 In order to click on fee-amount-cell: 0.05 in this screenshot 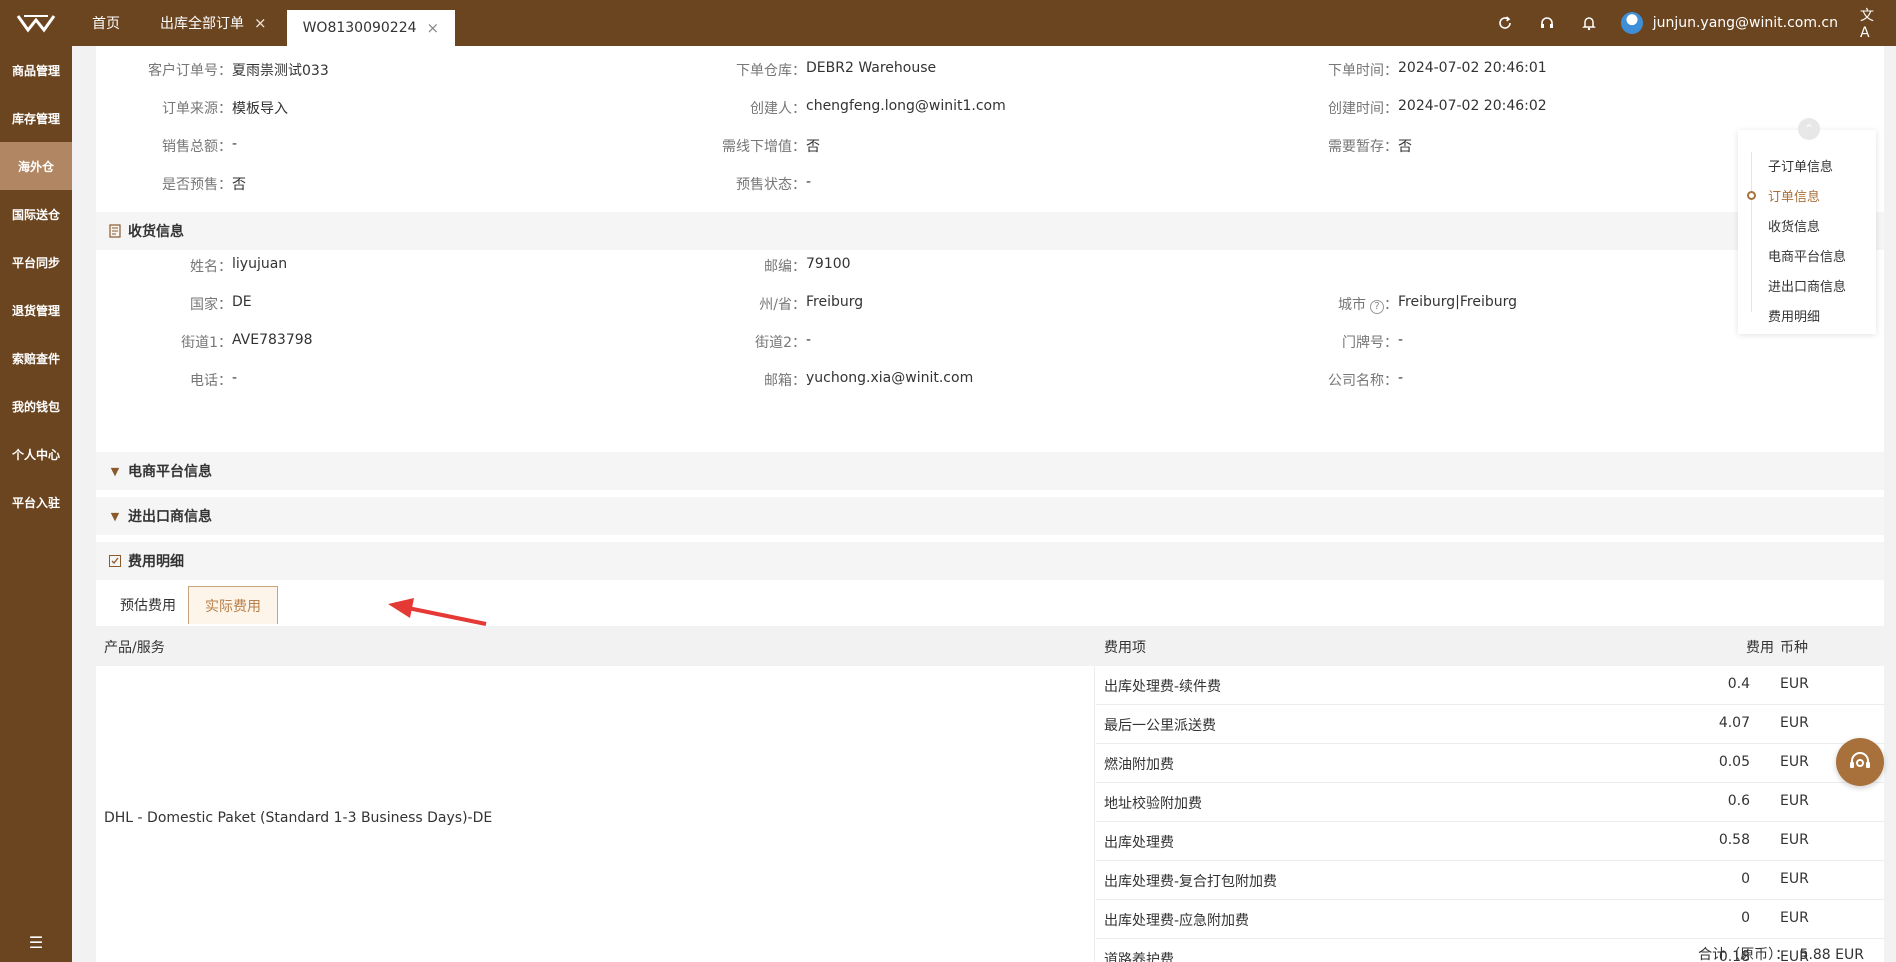, I will do `click(1734, 762)`.